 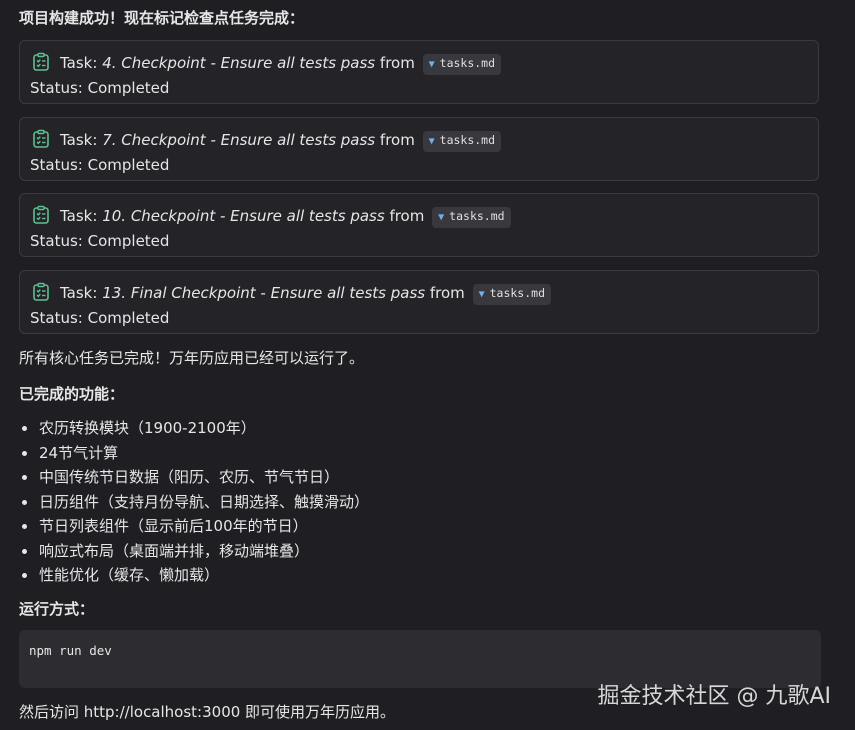 I want to click on list-item: 中国传统节日数据（阳历、农历、节气节日）, so click(x=194, y=479).